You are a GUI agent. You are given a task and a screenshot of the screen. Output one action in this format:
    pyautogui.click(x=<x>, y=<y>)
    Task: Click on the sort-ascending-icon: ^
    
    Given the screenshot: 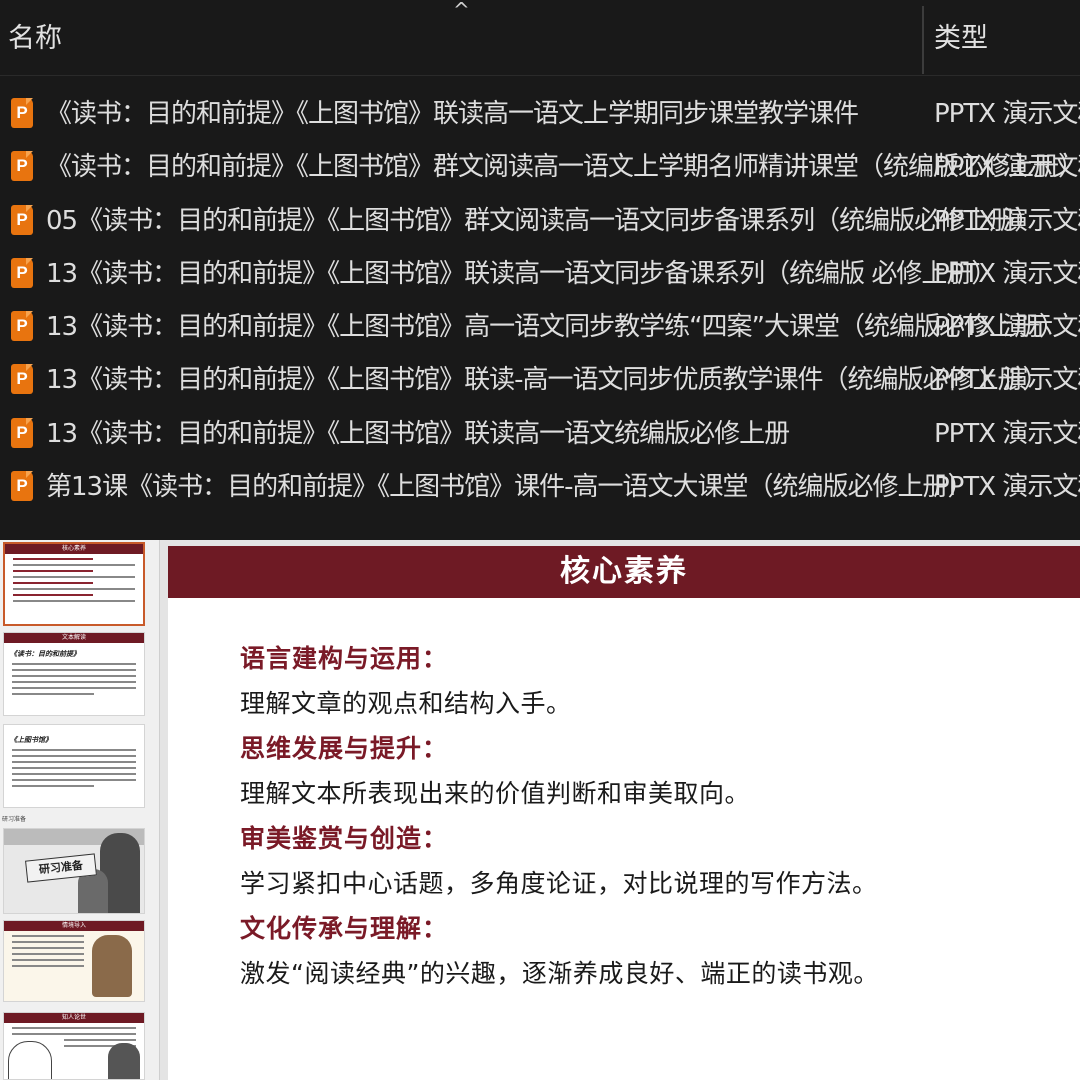 What is the action you would take?
    pyautogui.click(x=461, y=10)
    